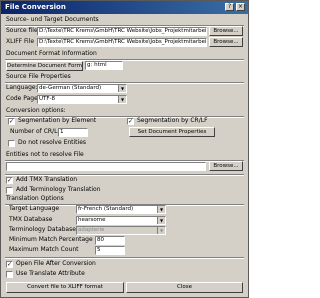  I want to click on divider, so click(124, 258).